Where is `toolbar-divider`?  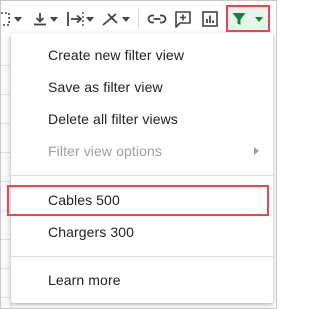 toolbar-divider is located at coordinates (138, 19).